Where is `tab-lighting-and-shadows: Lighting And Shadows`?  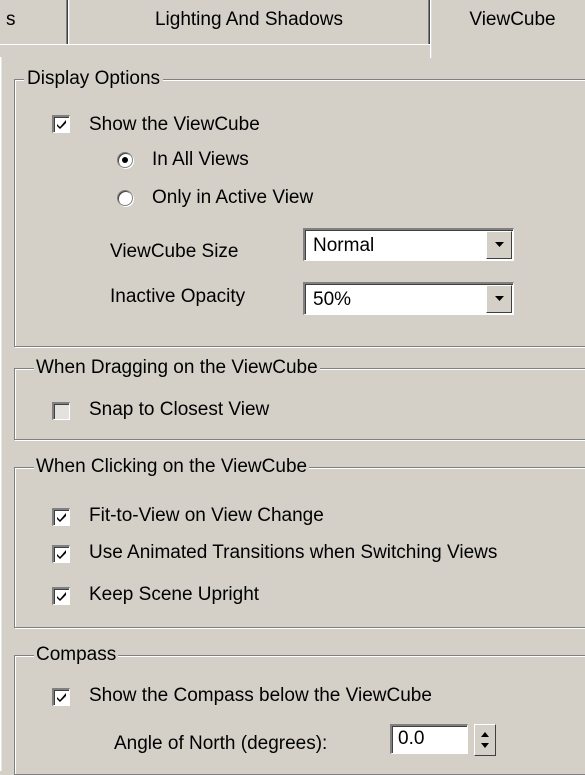 tab-lighting-and-shadows: Lighting And Shadows is located at coordinates (249, 22).